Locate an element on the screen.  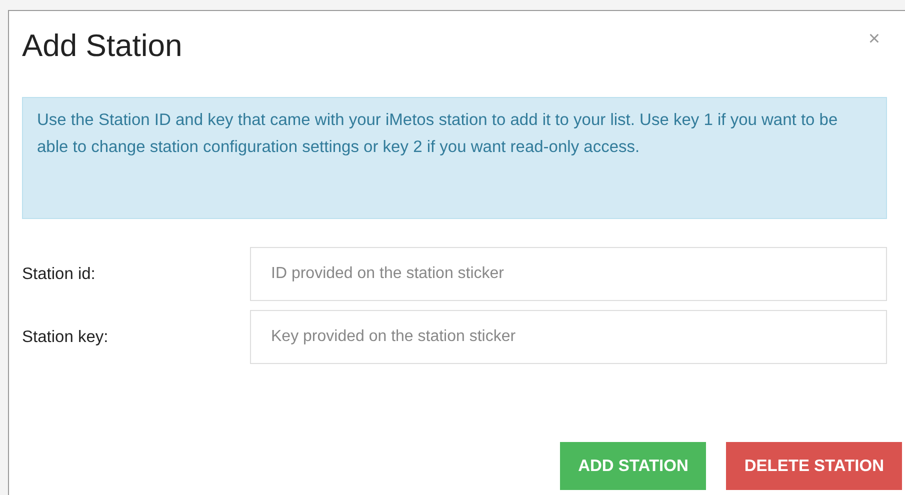
close-button: × is located at coordinates (874, 39).